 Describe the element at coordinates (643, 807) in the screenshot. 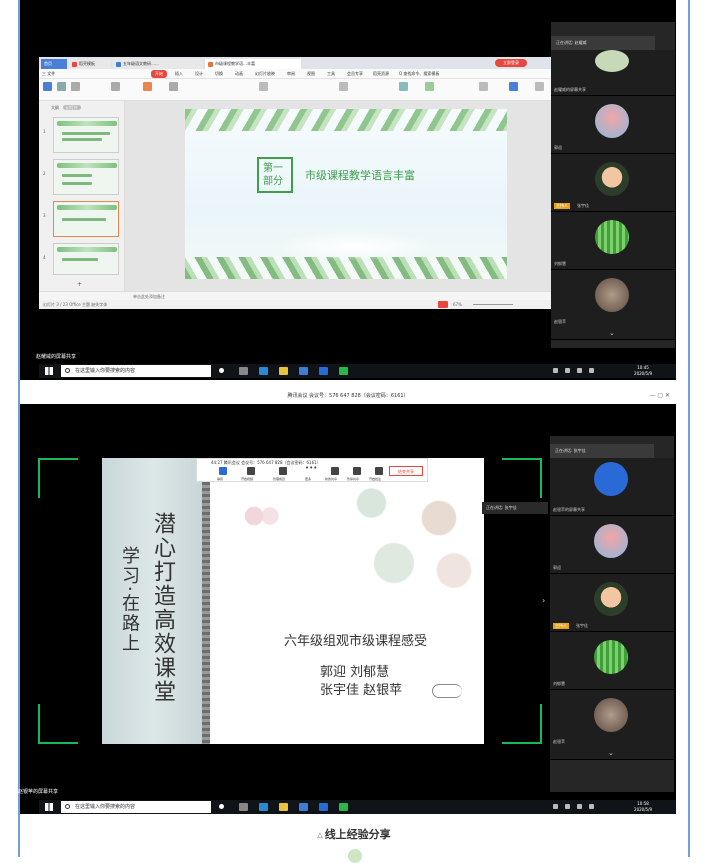

I see `taskbar-clock: 10:58 2020/5/9` at that location.